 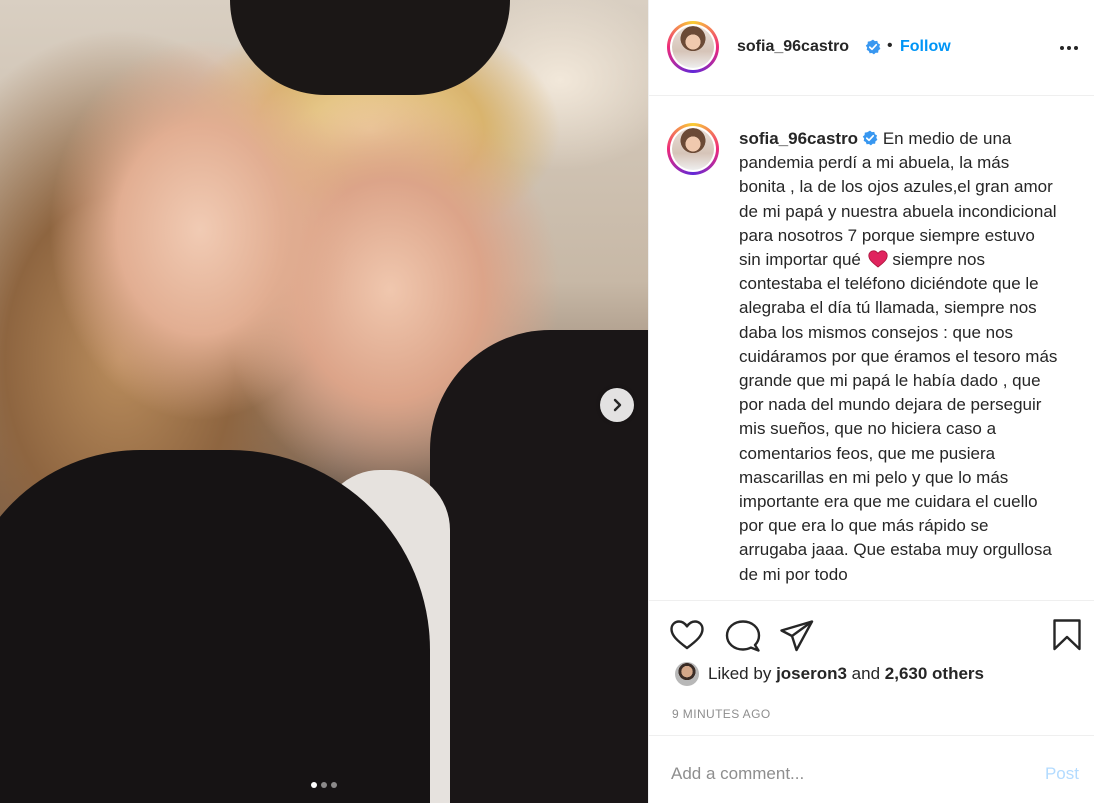 What do you see at coordinates (743, 636) in the screenshot?
I see `comment-bubble-icon` at bounding box center [743, 636].